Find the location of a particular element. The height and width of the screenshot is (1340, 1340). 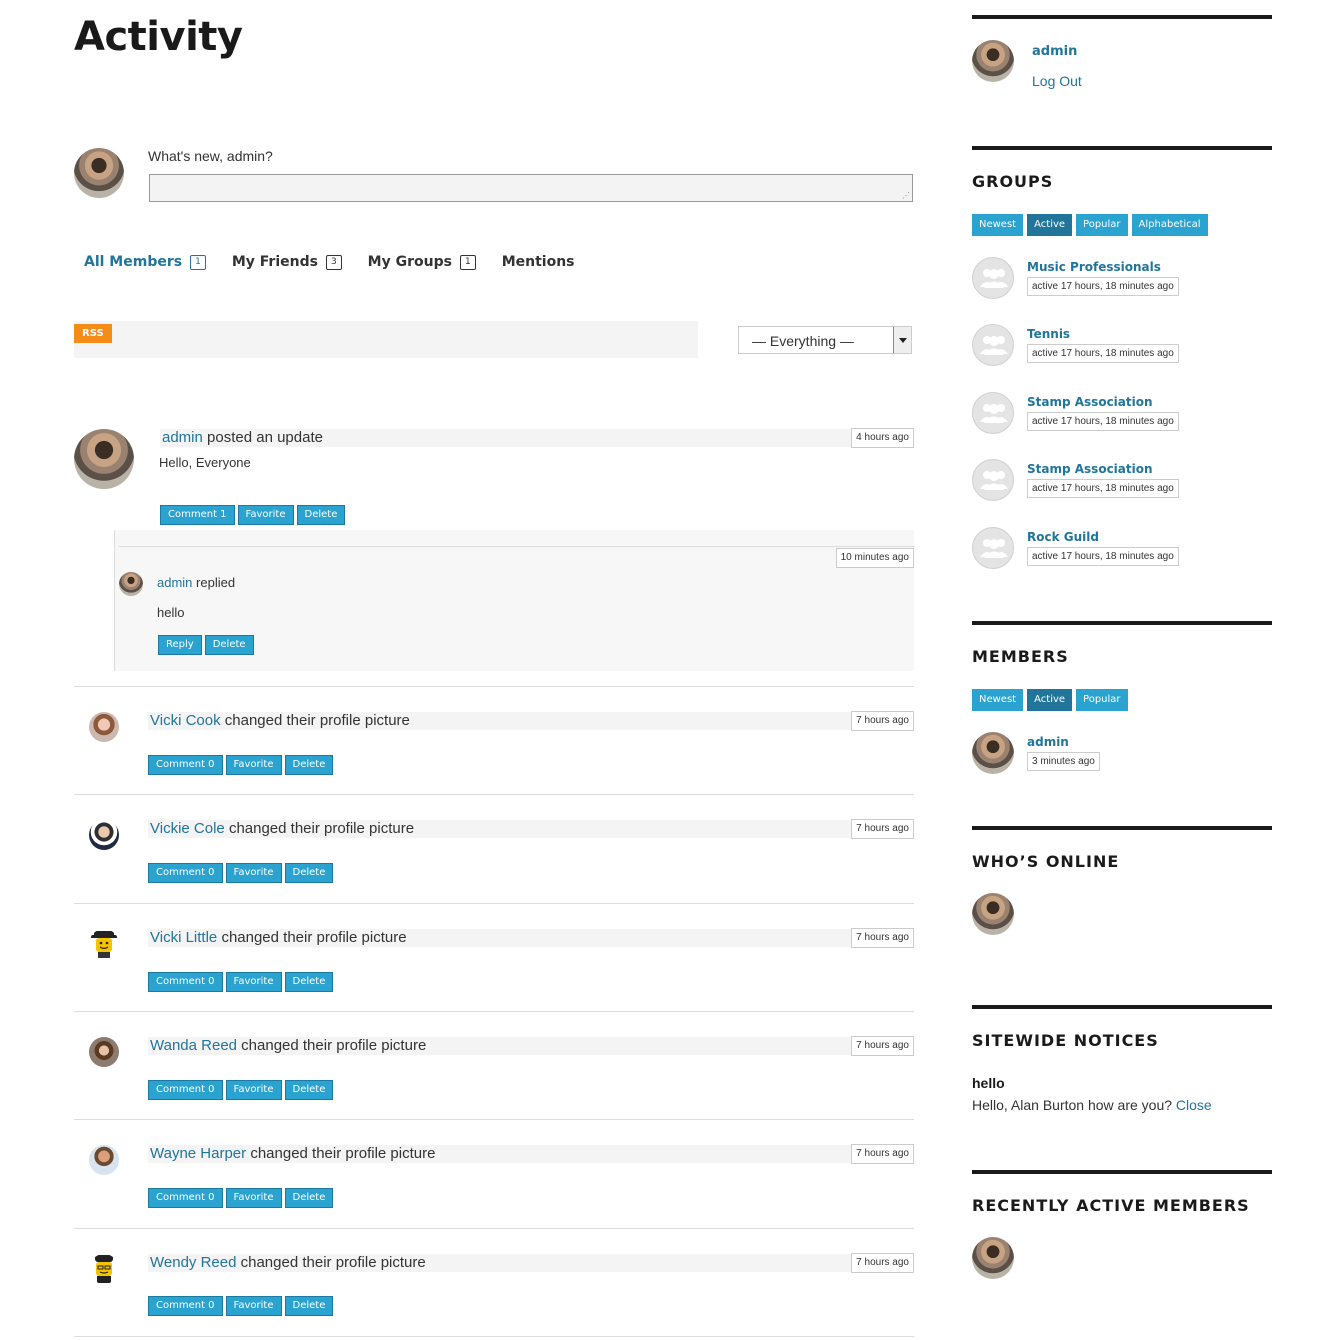

member-name-link: admin is located at coordinates (1048, 742).